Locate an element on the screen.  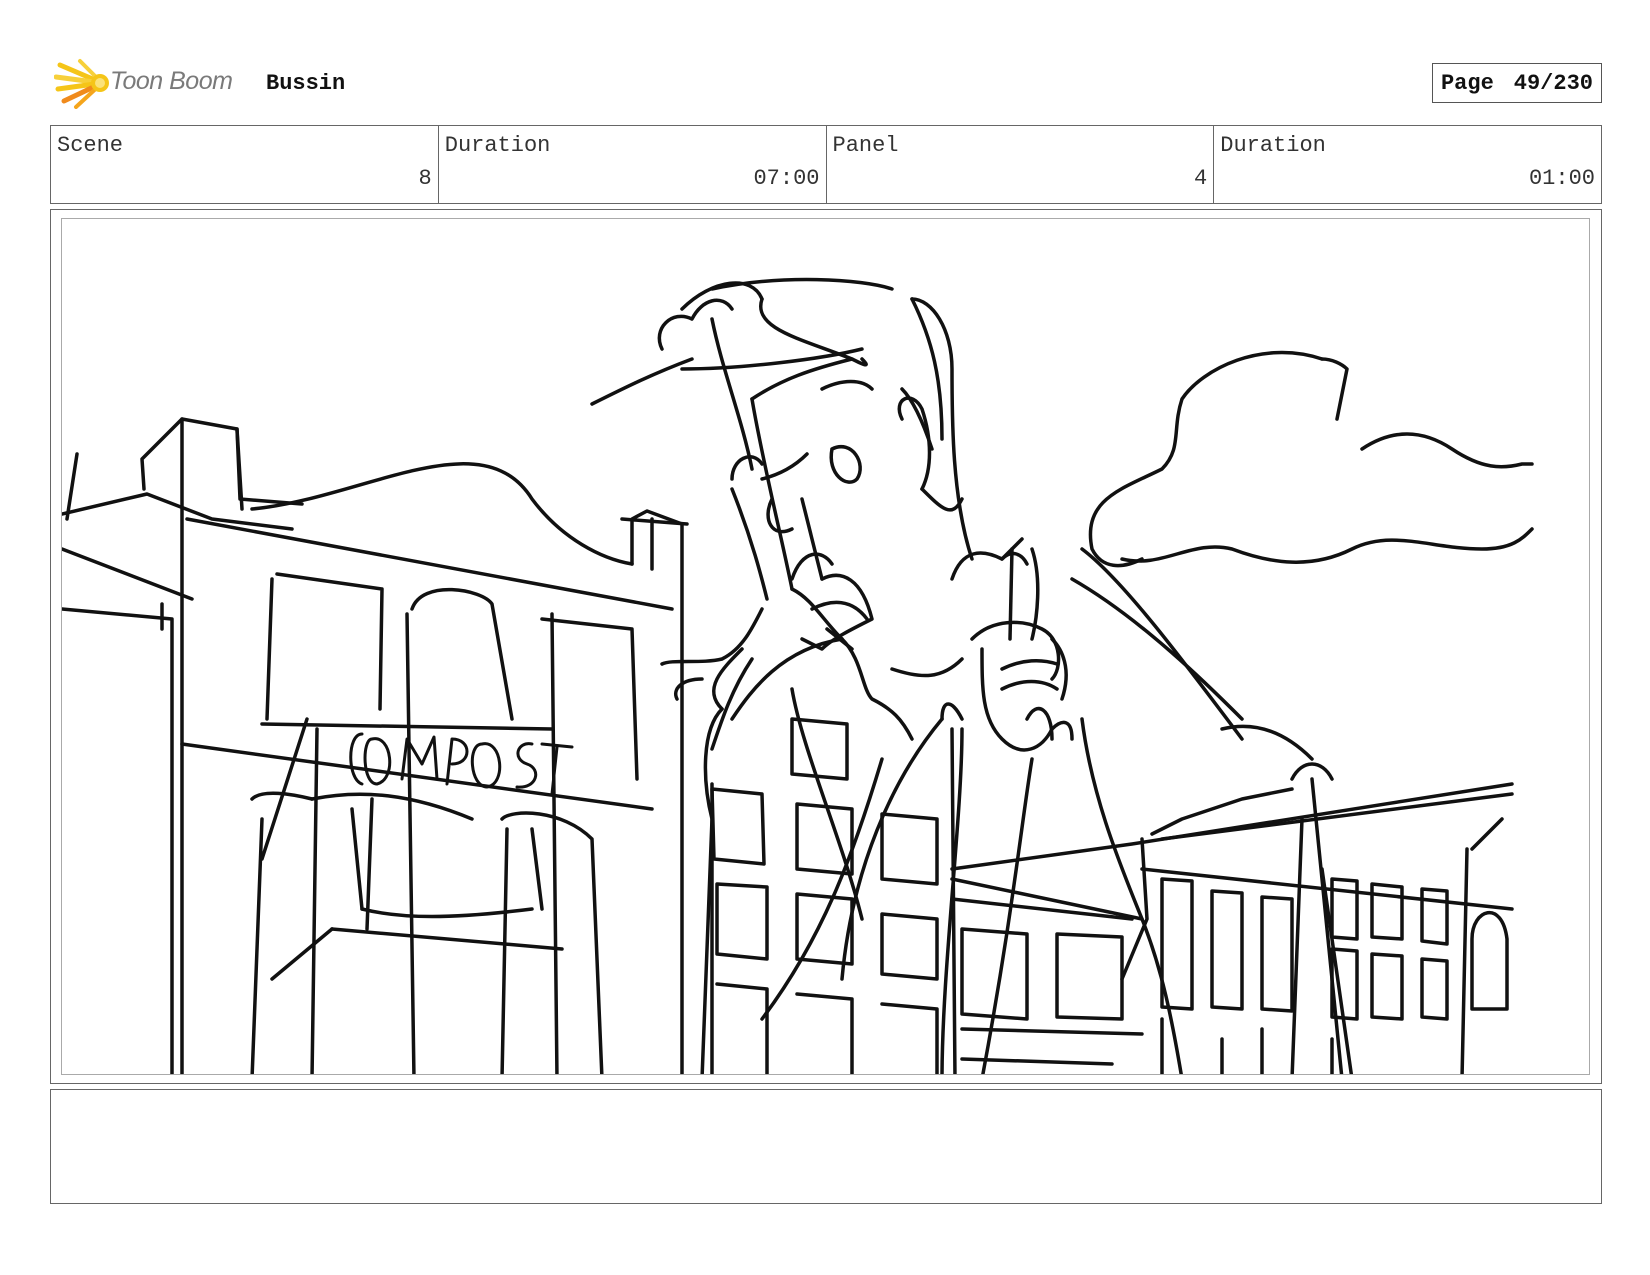
right-buildings-sketch is located at coordinates (1232, 899).